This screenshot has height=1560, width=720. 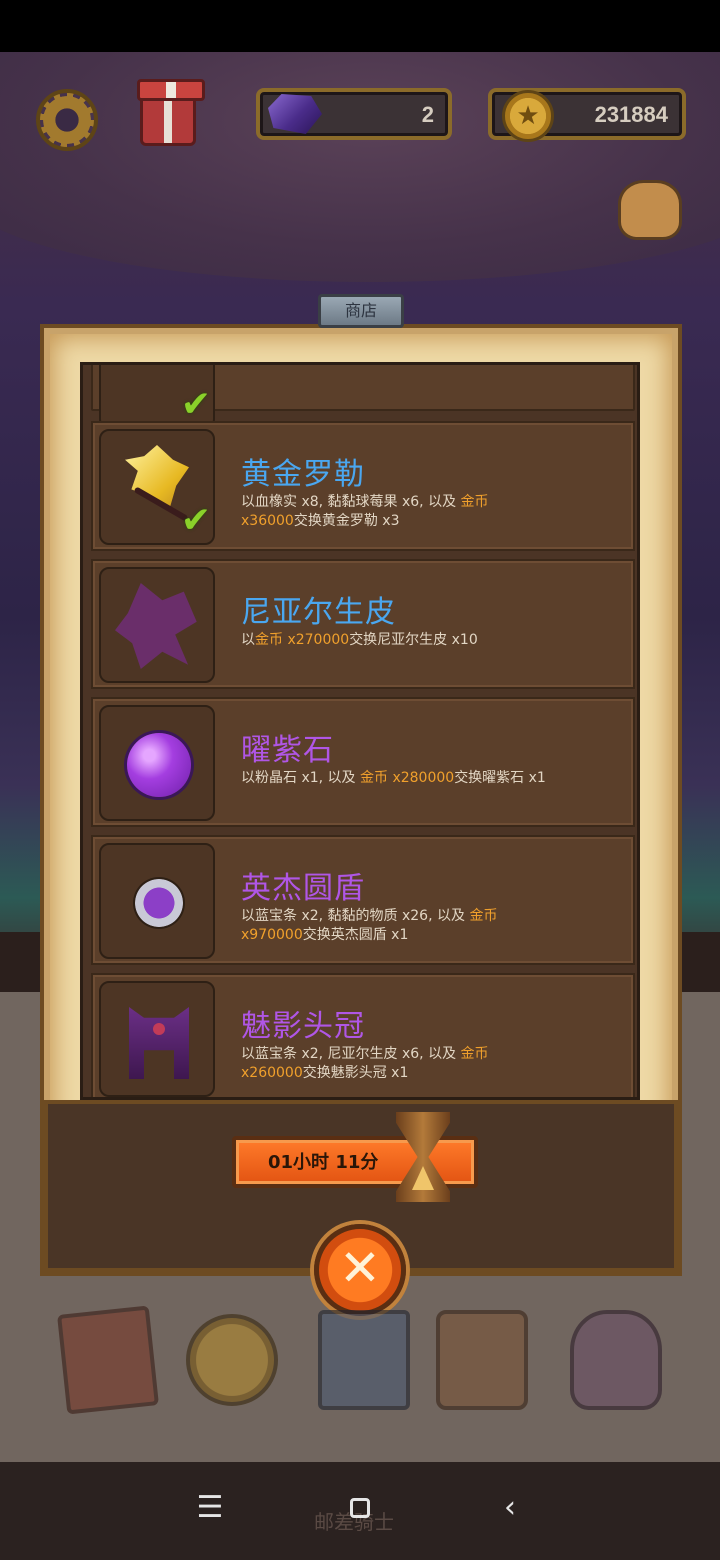 What do you see at coordinates (510, 1507) in the screenshot?
I see `back-icon: ‹` at bounding box center [510, 1507].